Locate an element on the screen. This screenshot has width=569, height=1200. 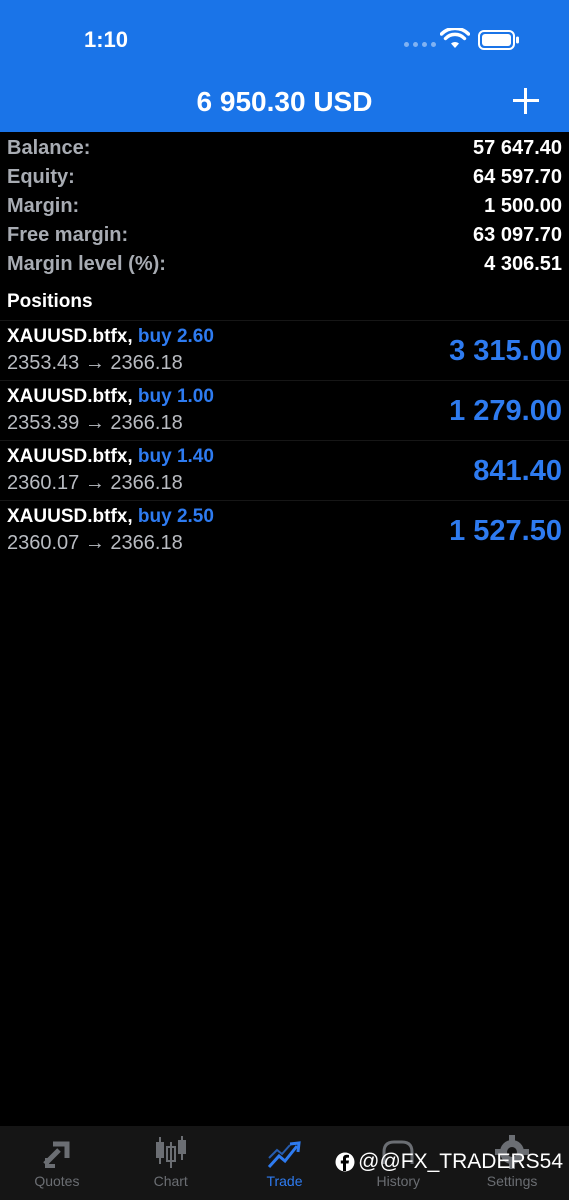
candlestick-icon is located at coordinates (170, 1152).